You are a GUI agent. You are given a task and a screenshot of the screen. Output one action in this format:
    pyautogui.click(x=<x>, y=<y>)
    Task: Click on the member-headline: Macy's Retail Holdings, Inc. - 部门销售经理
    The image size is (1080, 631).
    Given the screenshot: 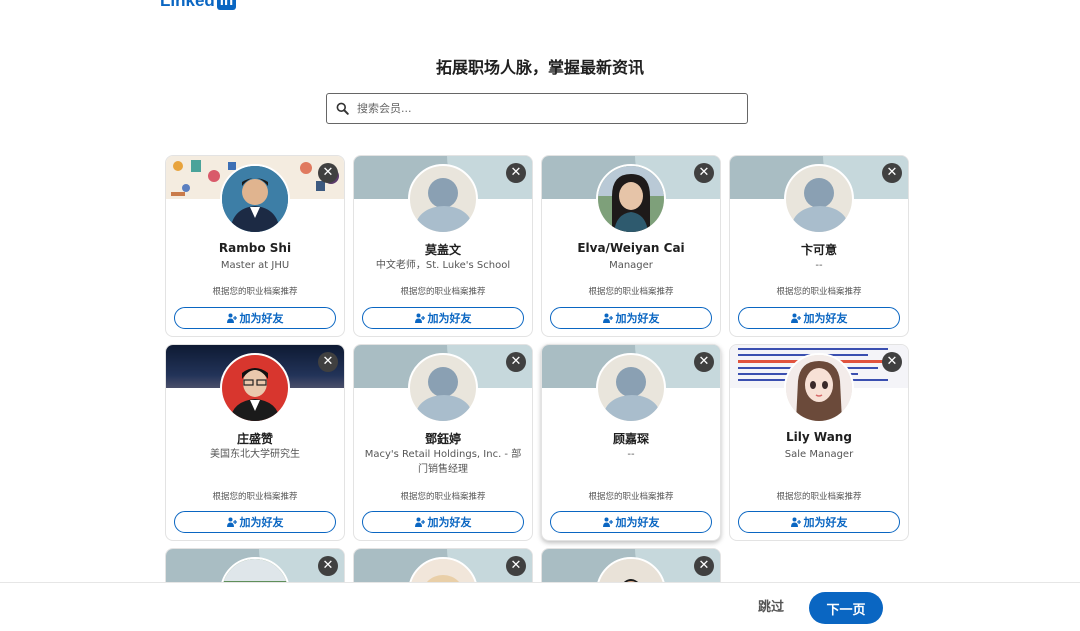 What is the action you would take?
    pyautogui.click(x=443, y=462)
    